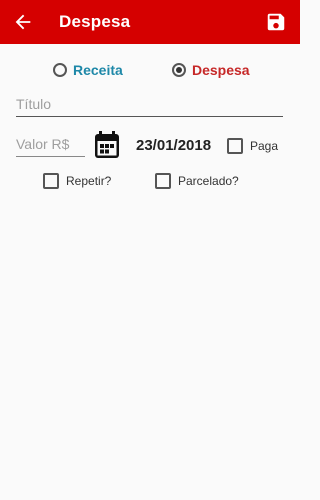  Describe the element at coordinates (150, 72) in the screenshot. I see `type-radio-group: Receita Despesa` at that location.